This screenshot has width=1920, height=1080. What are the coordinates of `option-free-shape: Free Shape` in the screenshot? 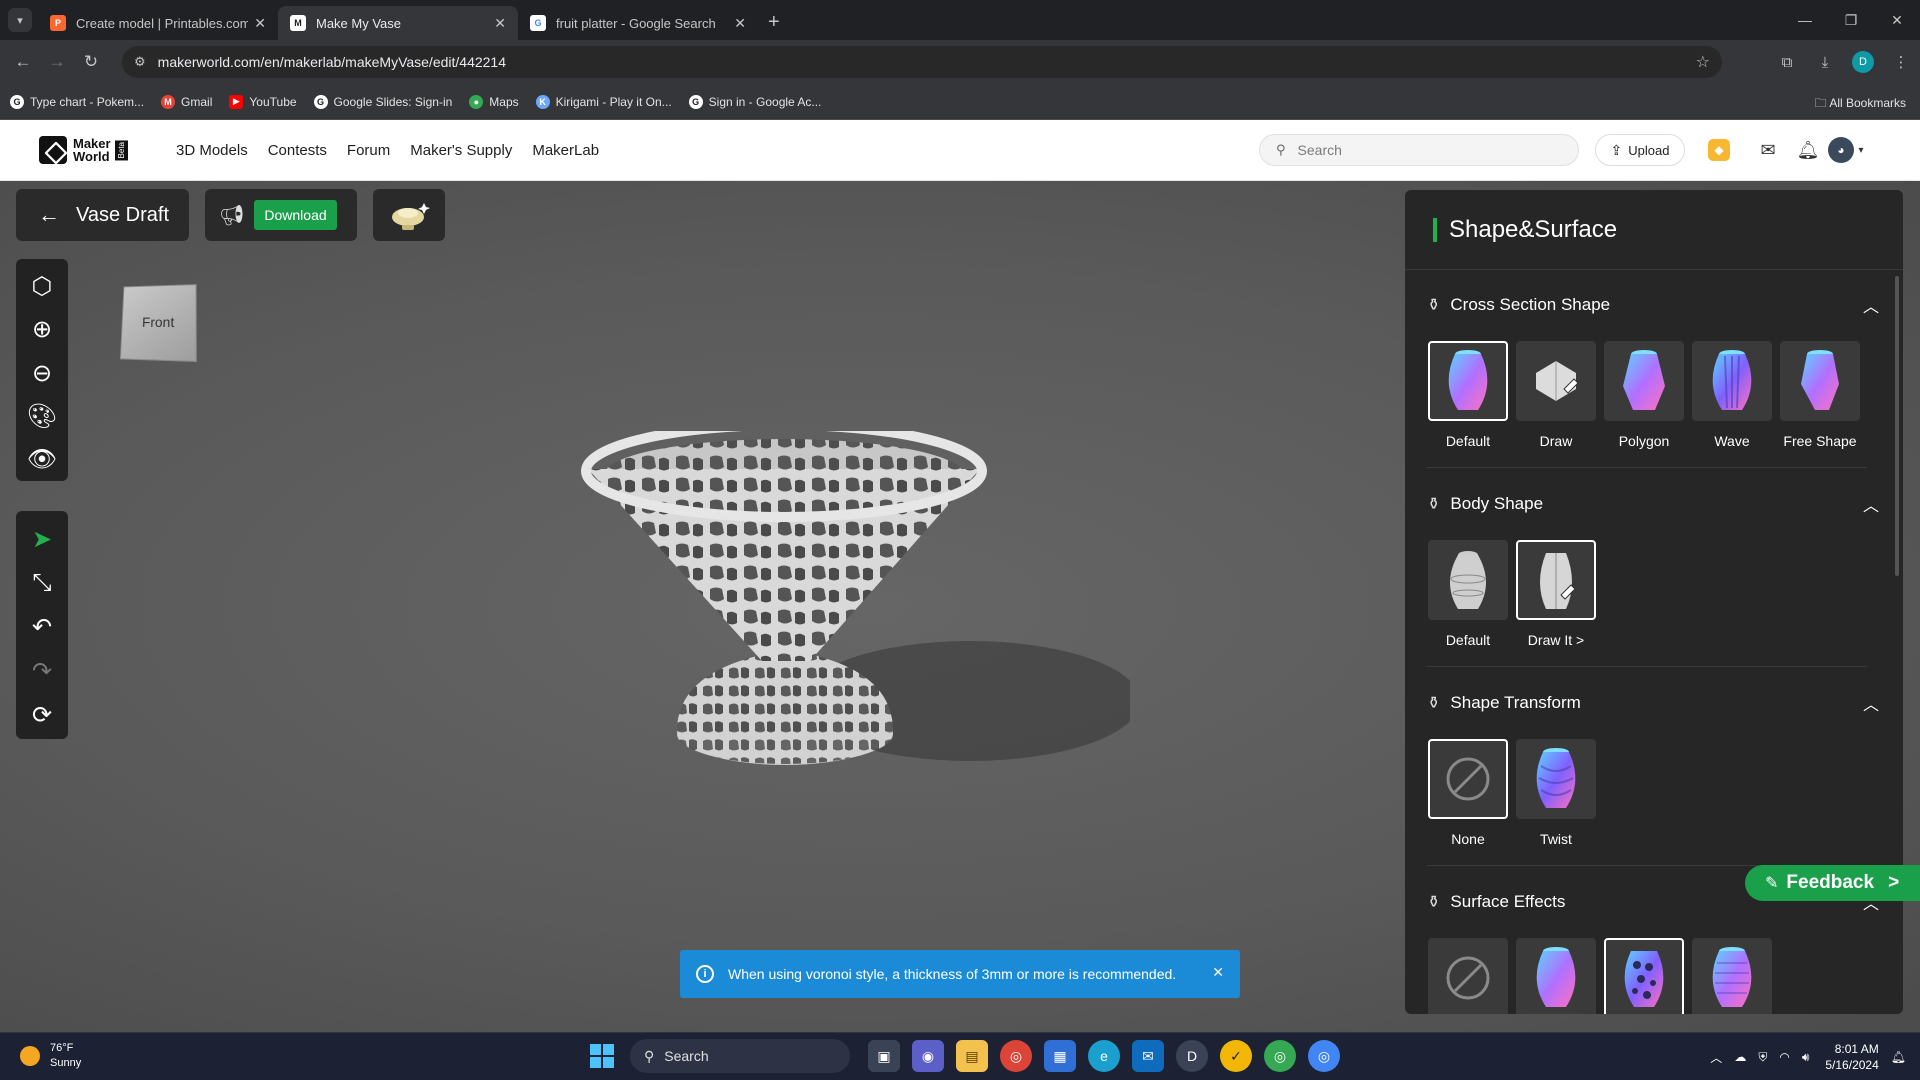 It's located at (1820, 395).